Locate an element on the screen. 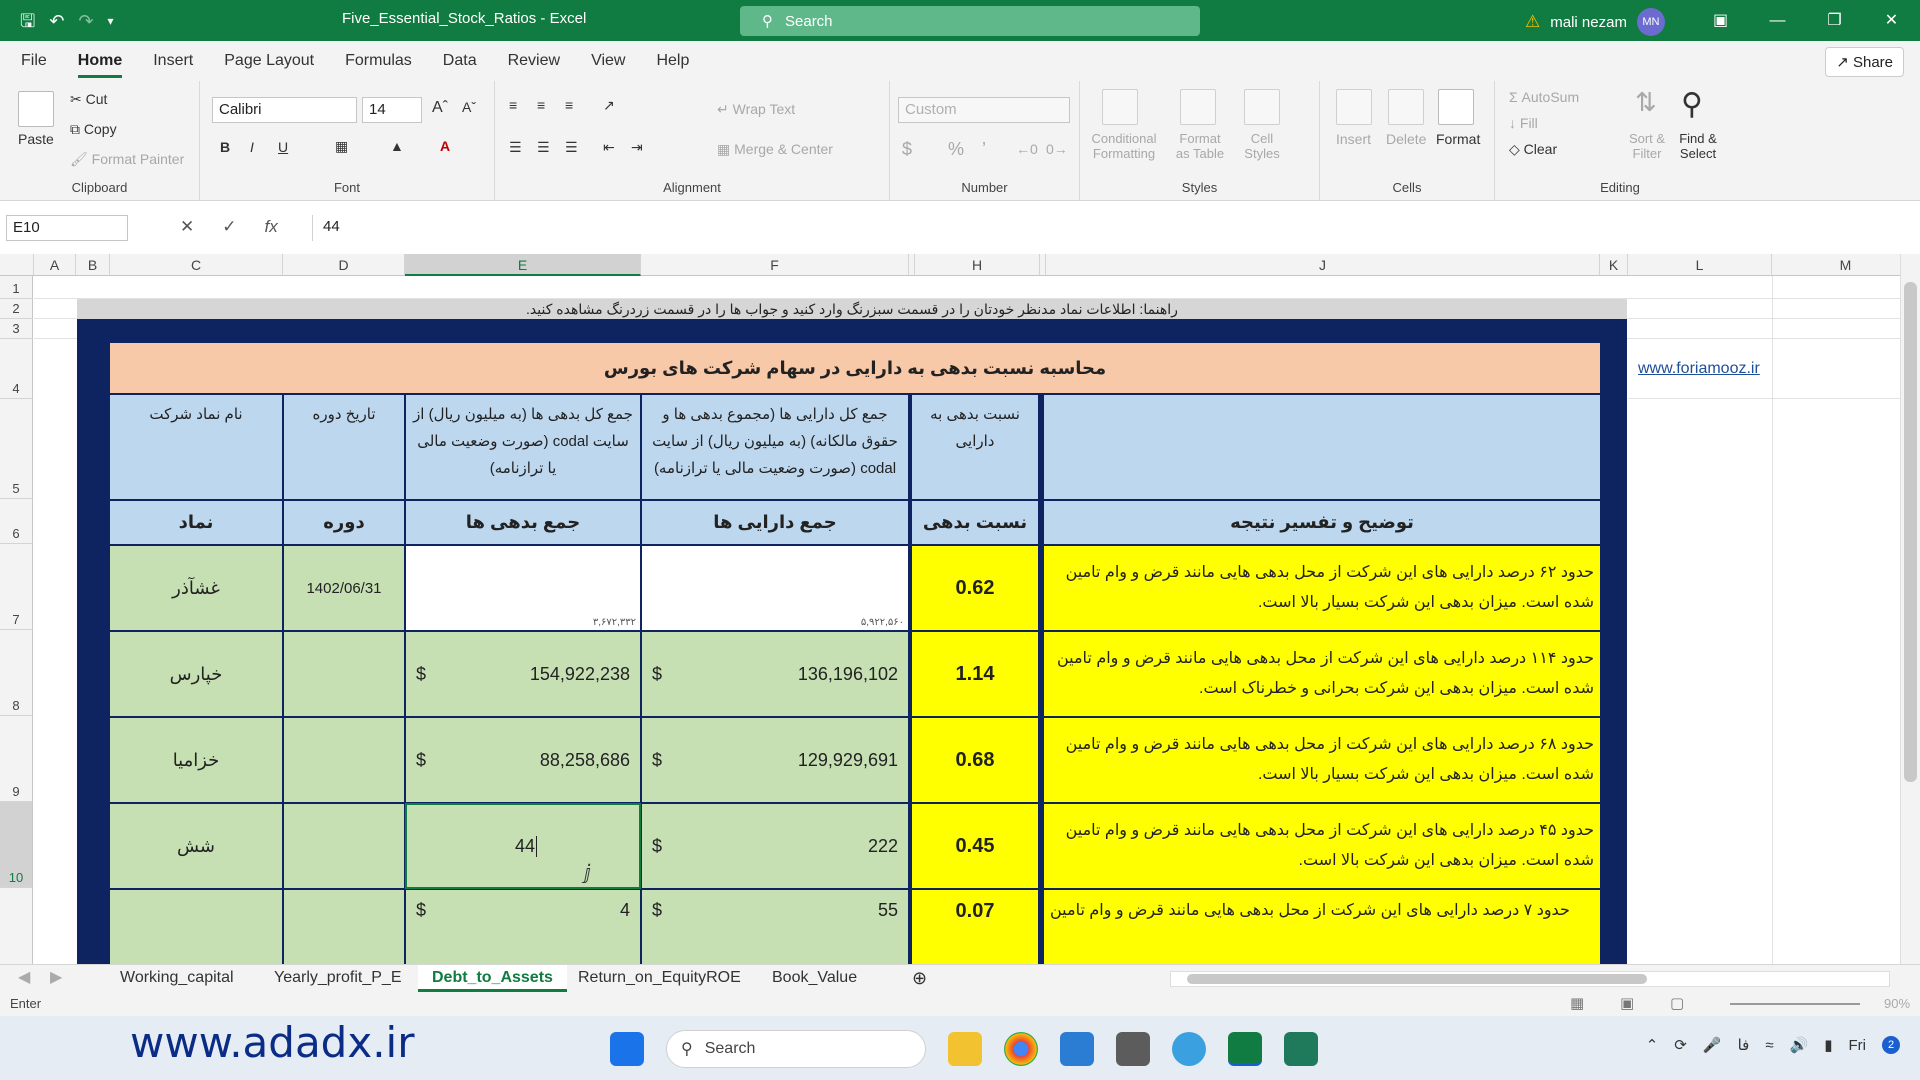 The height and width of the screenshot is (1080, 1920). normal-view-icon: ▦ is located at coordinates (1577, 1003).